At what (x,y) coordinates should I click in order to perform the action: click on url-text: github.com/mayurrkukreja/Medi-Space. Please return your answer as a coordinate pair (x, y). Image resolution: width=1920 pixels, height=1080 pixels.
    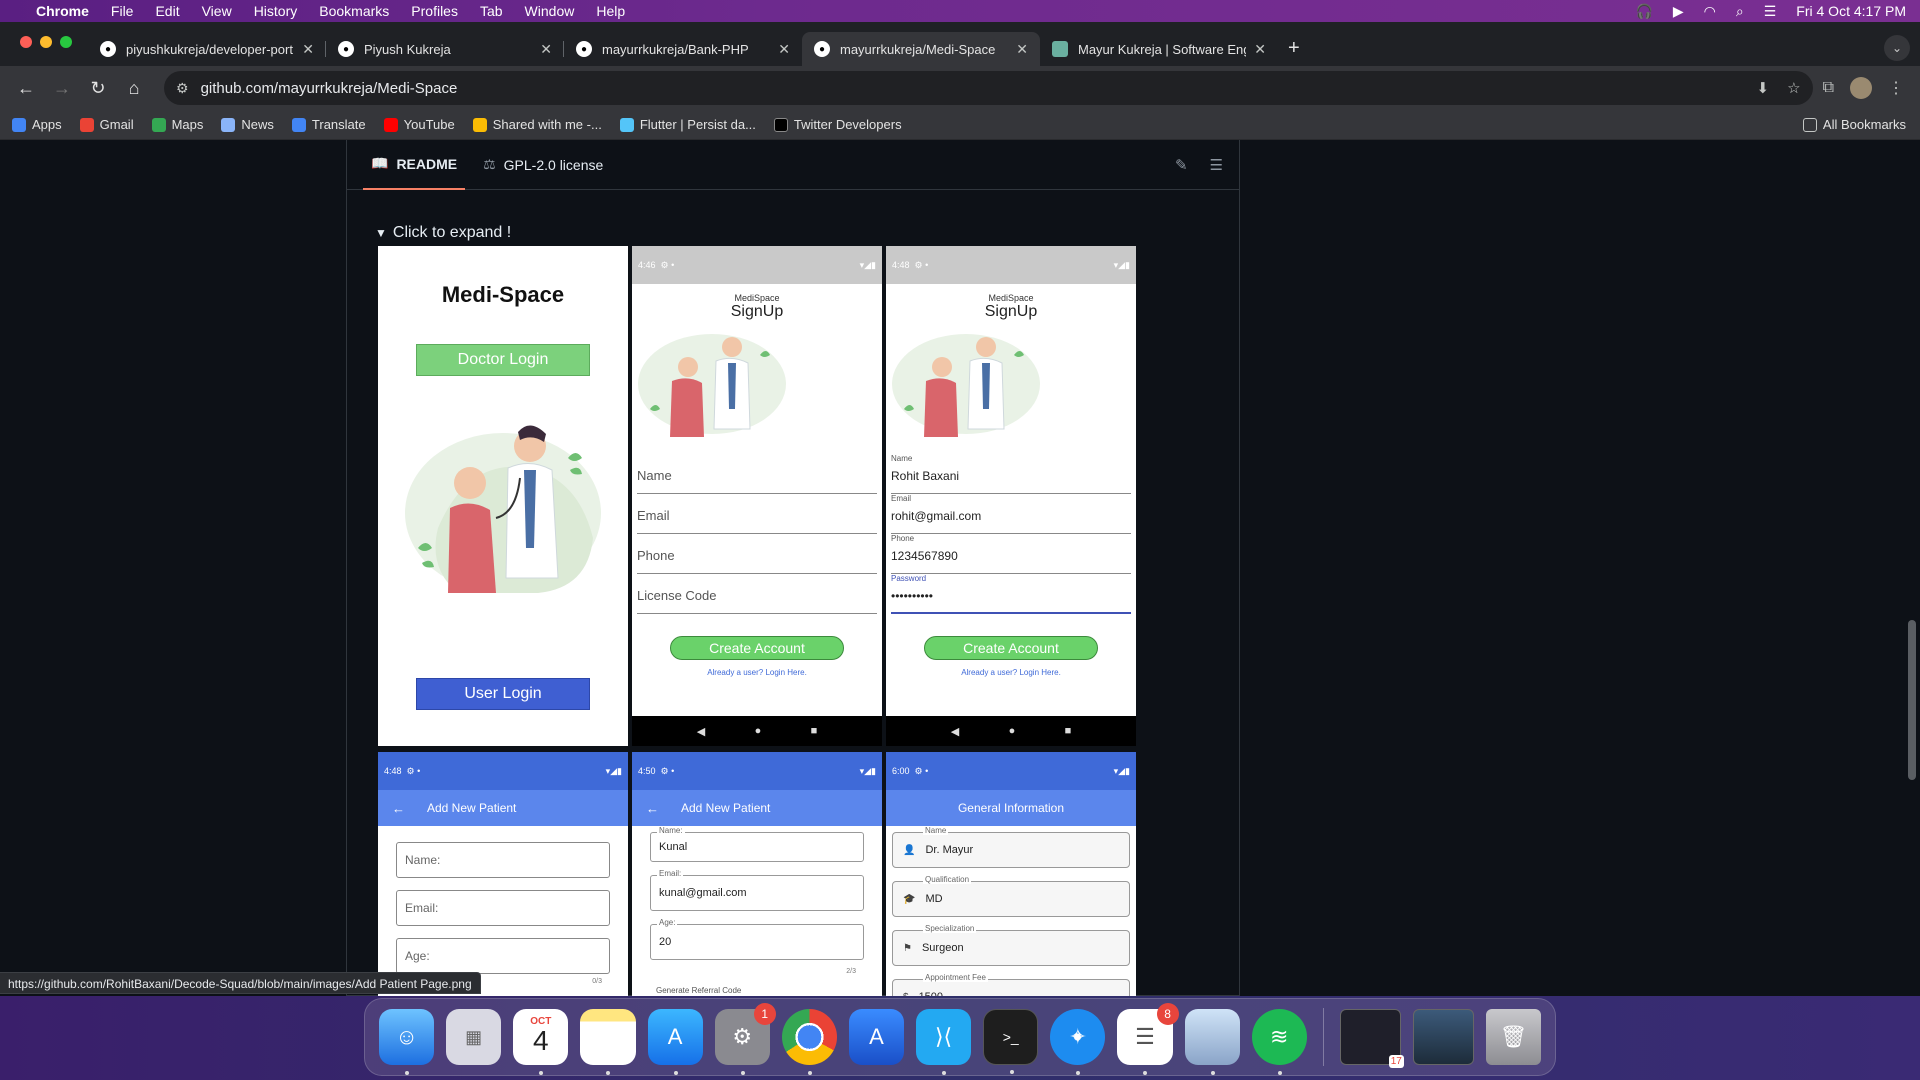
    Looking at the image, I should click on (329, 88).